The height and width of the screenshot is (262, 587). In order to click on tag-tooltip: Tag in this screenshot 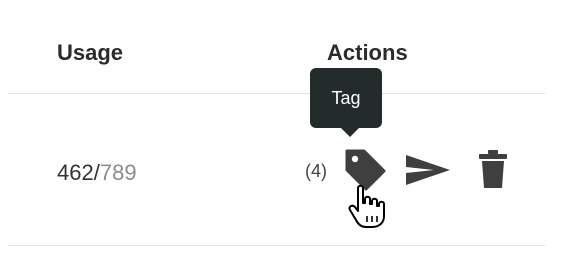, I will do `click(346, 102)`.